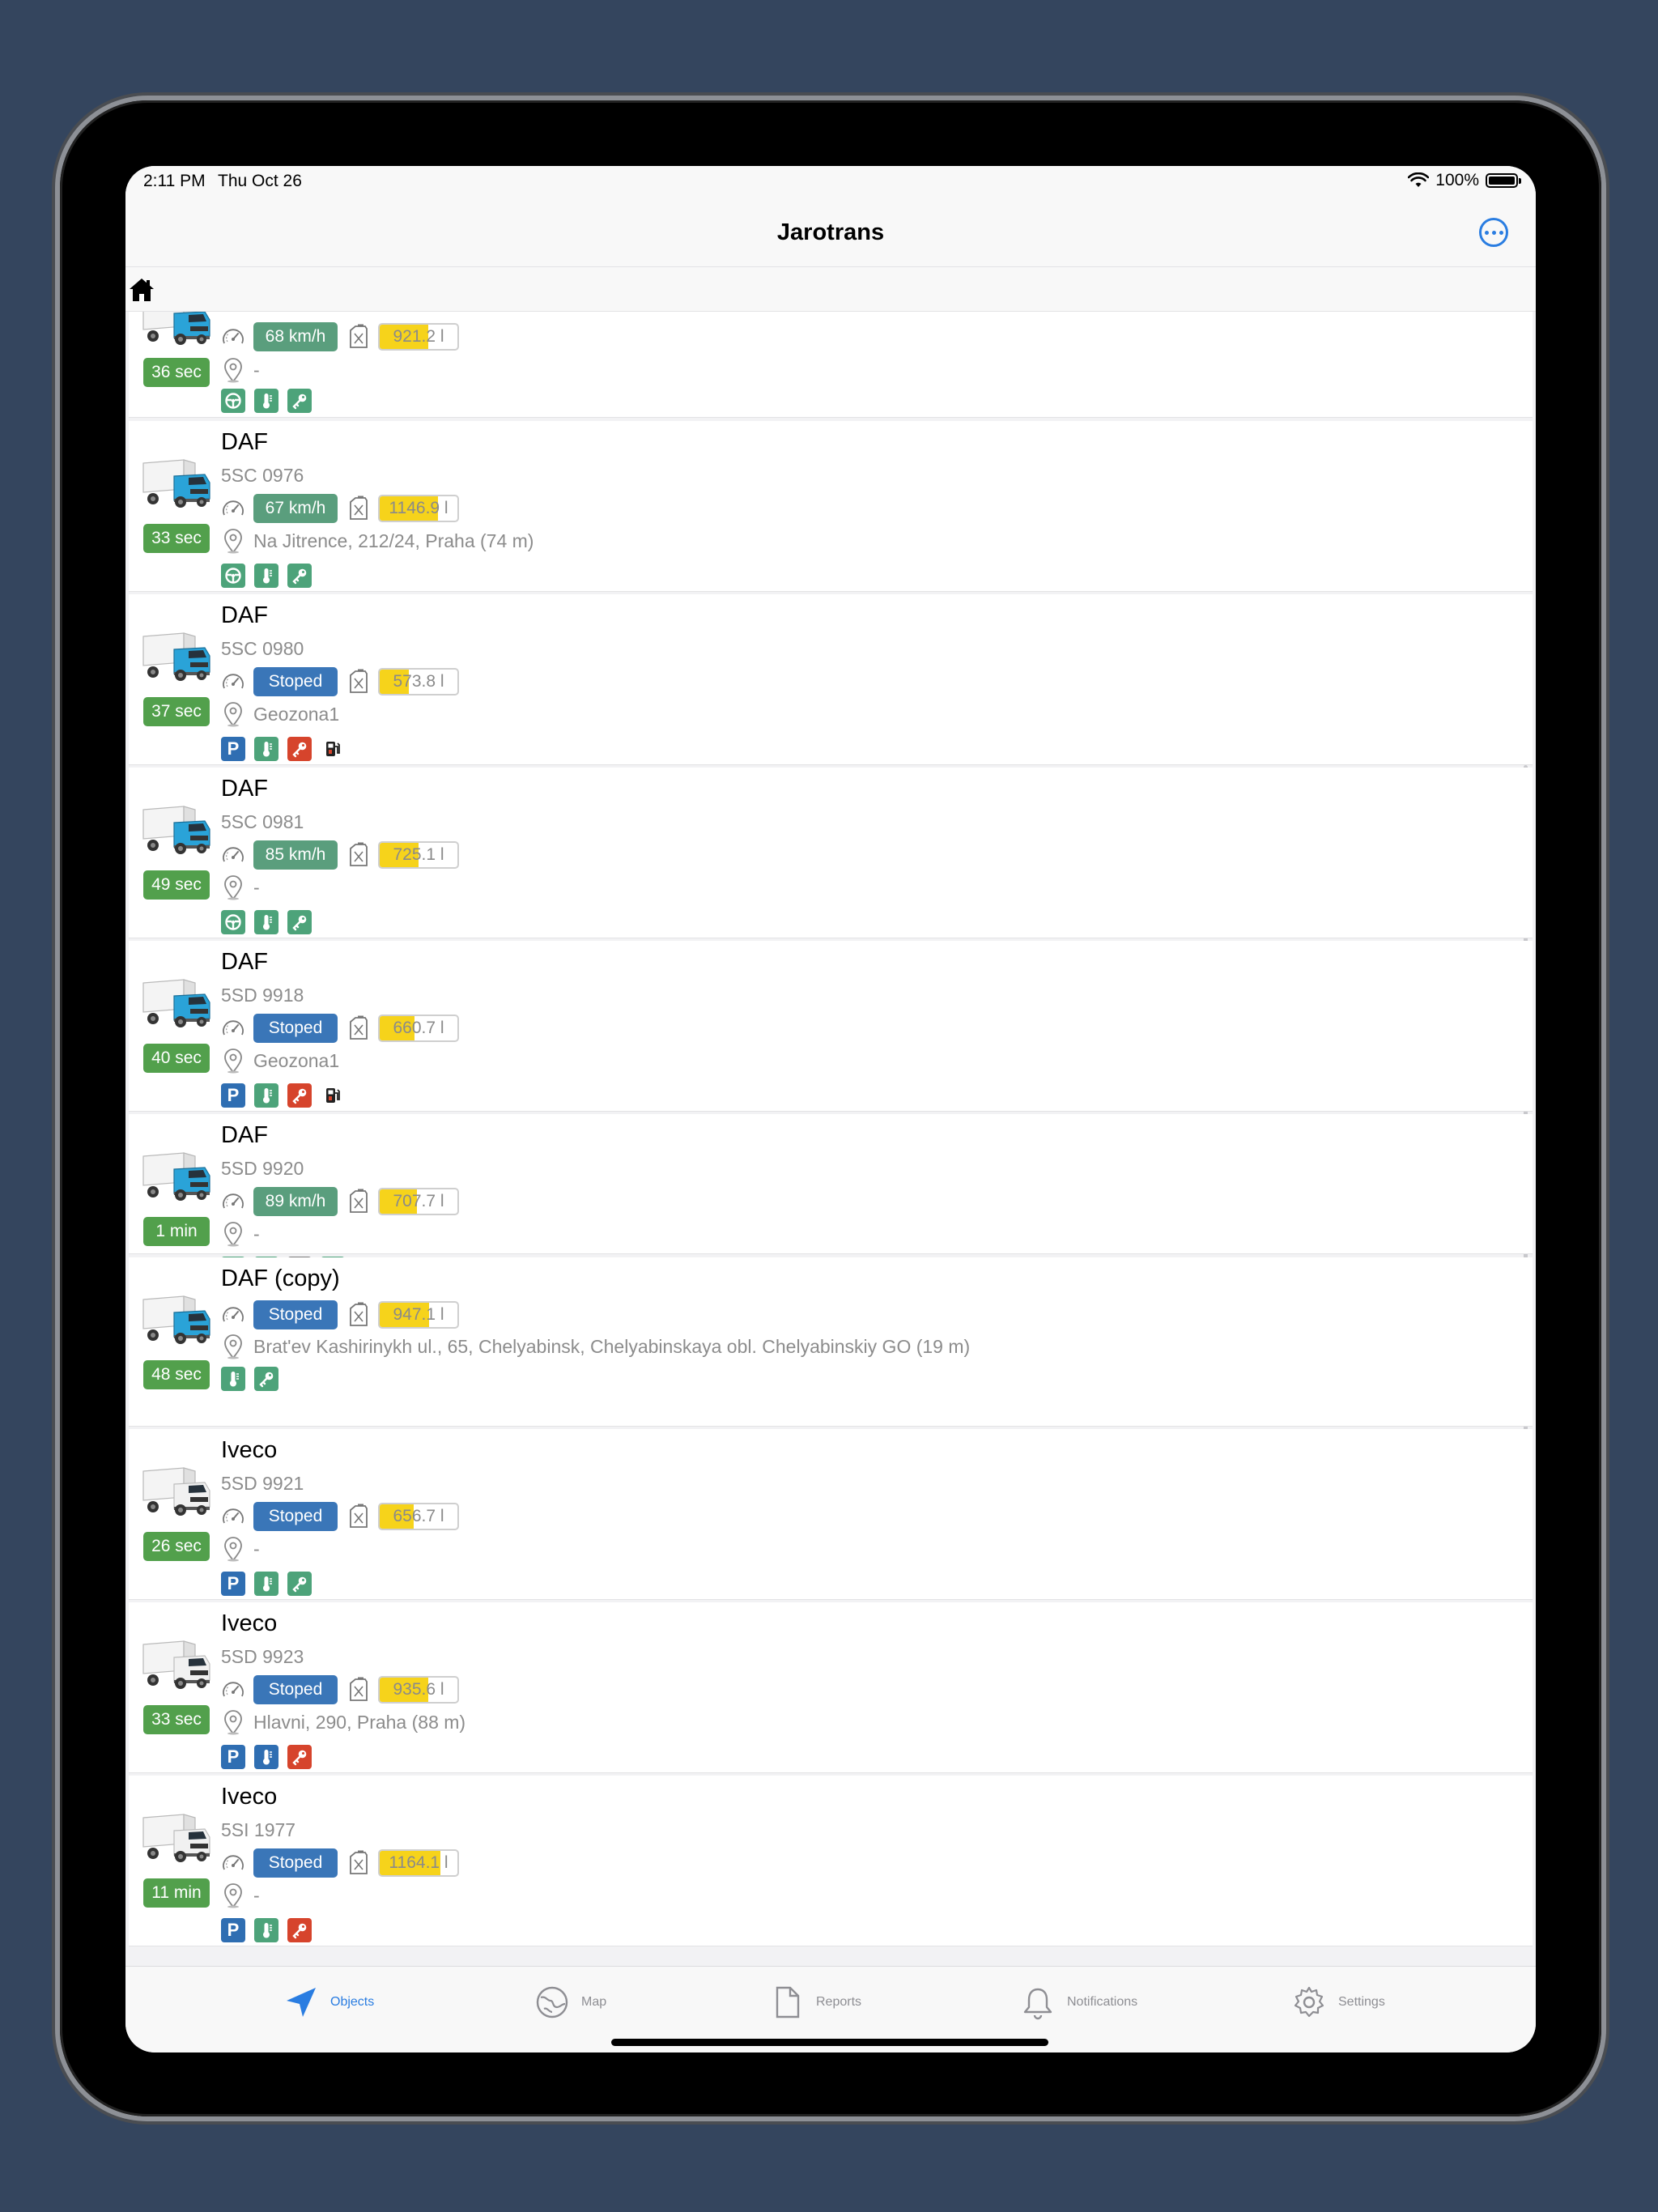  Describe the element at coordinates (340, 1028) in the screenshot. I see `speed-fuel-line: Stoped 660.7 l` at that location.